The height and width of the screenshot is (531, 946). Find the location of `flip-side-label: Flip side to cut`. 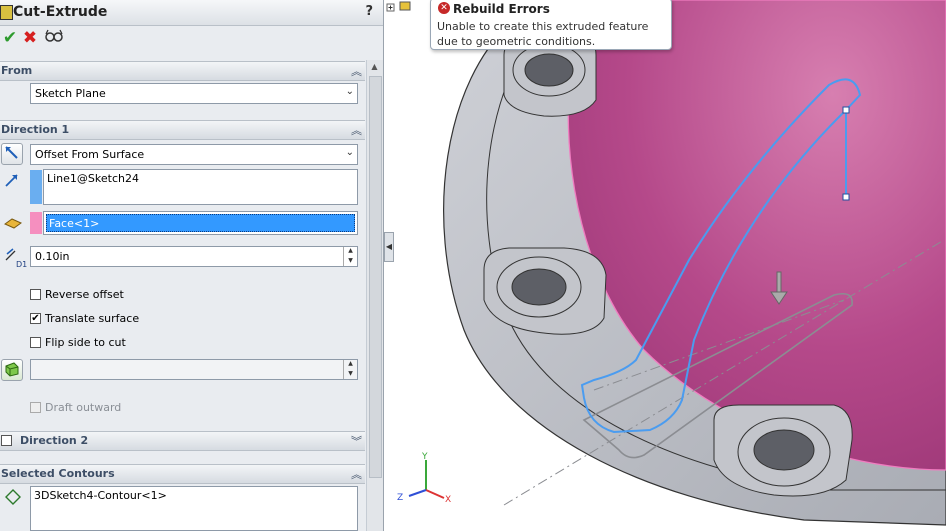

flip-side-label: Flip side to cut is located at coordinates (85, 342).